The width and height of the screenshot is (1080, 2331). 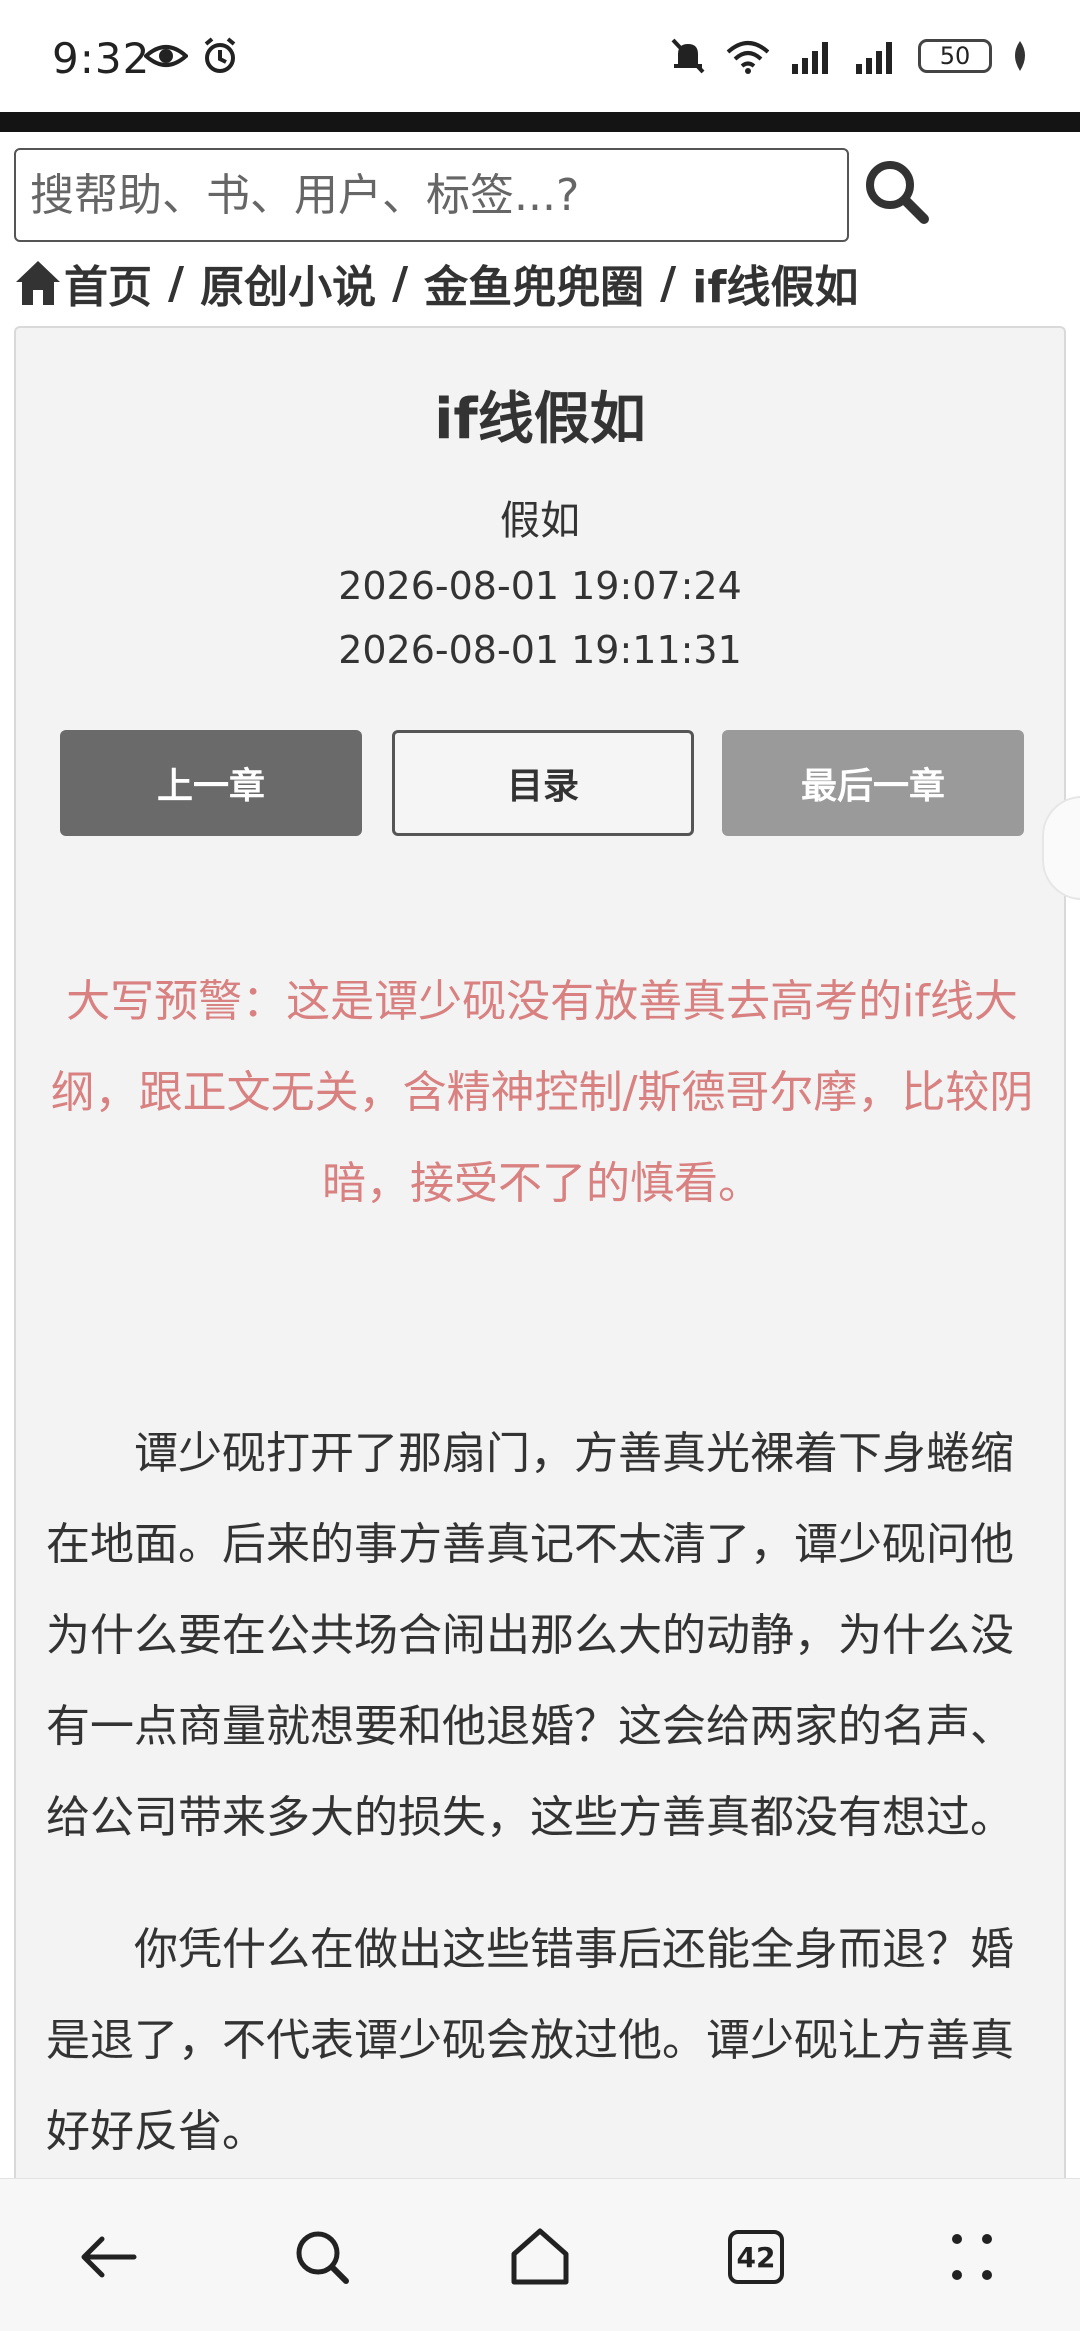 I want to click on tabs-button: 42, so click(x=756, y=2257).